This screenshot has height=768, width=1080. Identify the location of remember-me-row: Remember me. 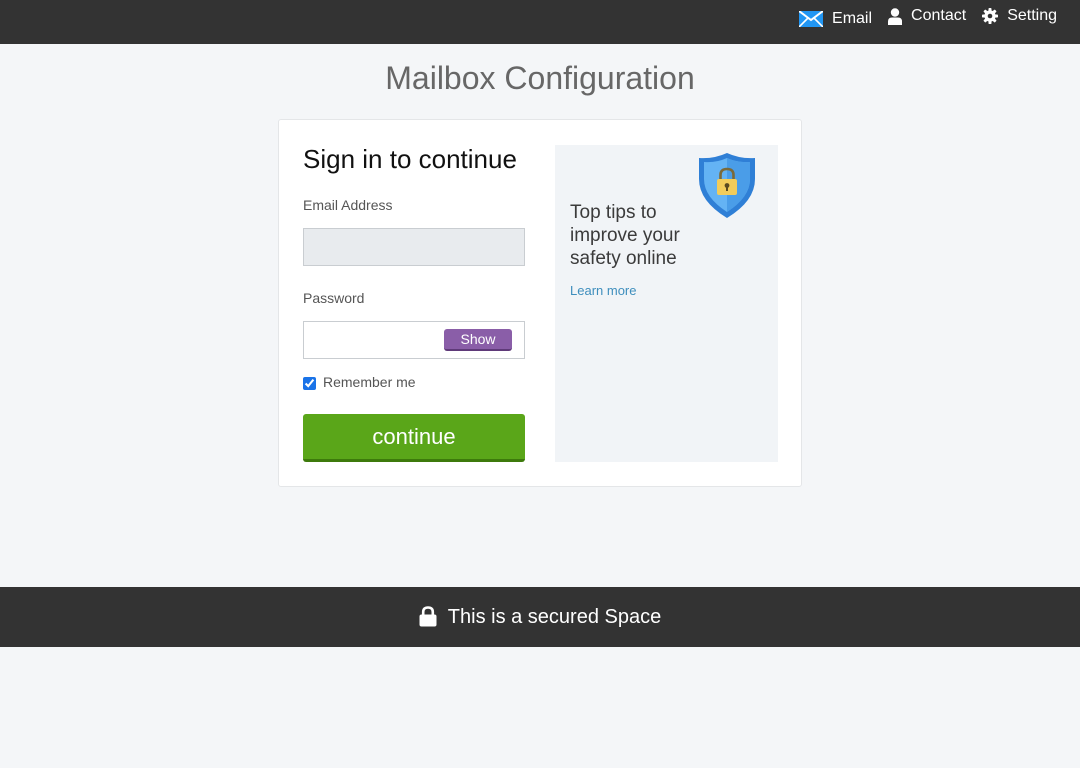
(359, 382).